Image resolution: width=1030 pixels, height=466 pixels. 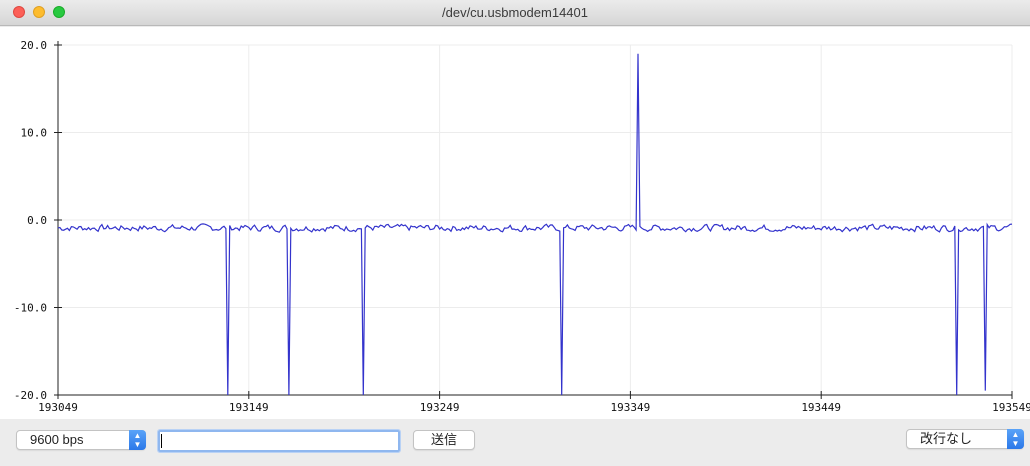 What do you see at coordinates (57, 439) in the screenshot?
I see `baud-rate-value: 9600 bps` at bounding box center [57, 439].